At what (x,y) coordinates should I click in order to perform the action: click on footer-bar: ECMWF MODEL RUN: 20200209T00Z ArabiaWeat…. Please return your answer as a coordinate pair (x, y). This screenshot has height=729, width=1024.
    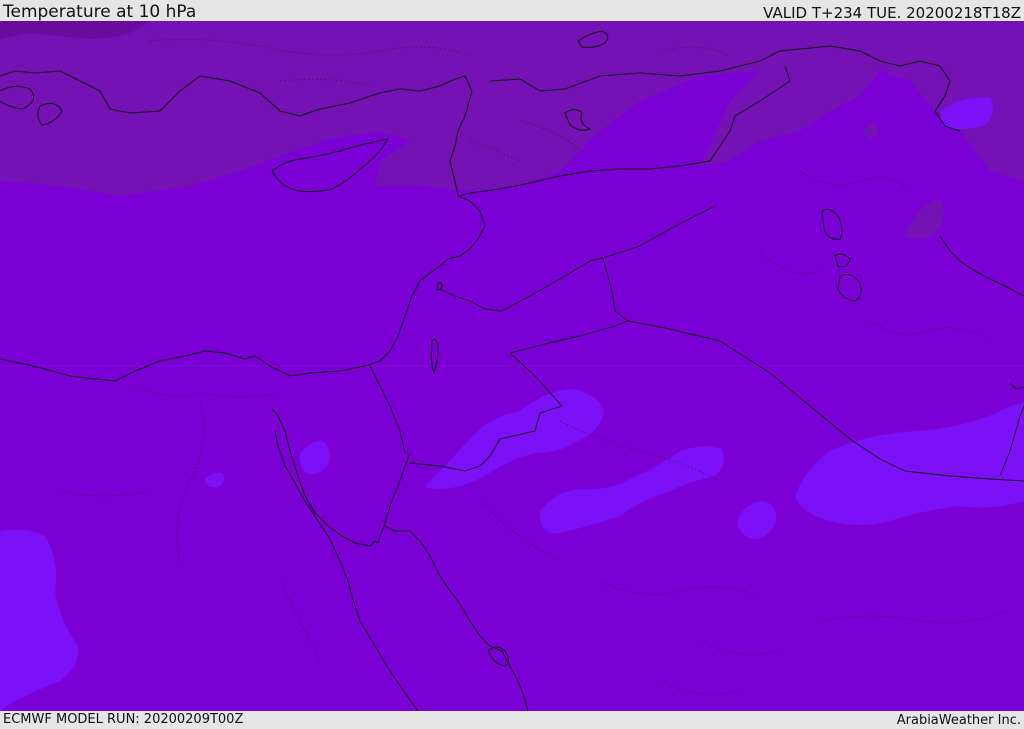
    Looking at the image, I should click on (512, 720).